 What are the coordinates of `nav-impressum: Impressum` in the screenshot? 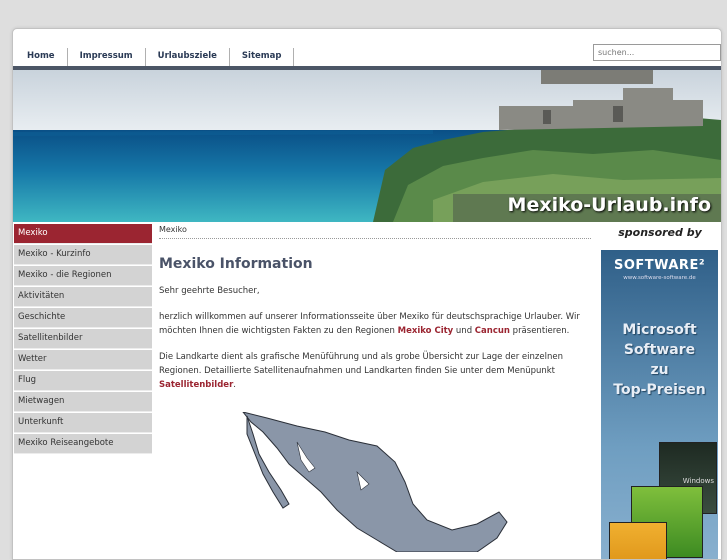 It's located at (107, 57).